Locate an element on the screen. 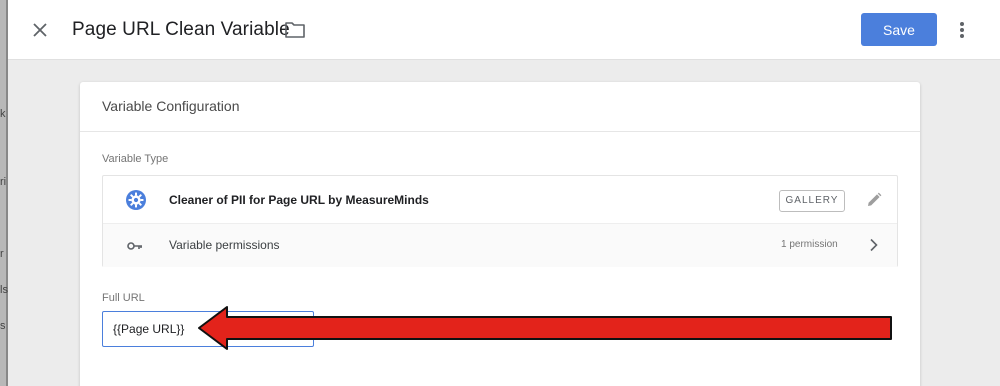 Image resolution: width=1000 pixels, height=386 pixels. backdrop-fragment: s is located at coordinates (3, 326).